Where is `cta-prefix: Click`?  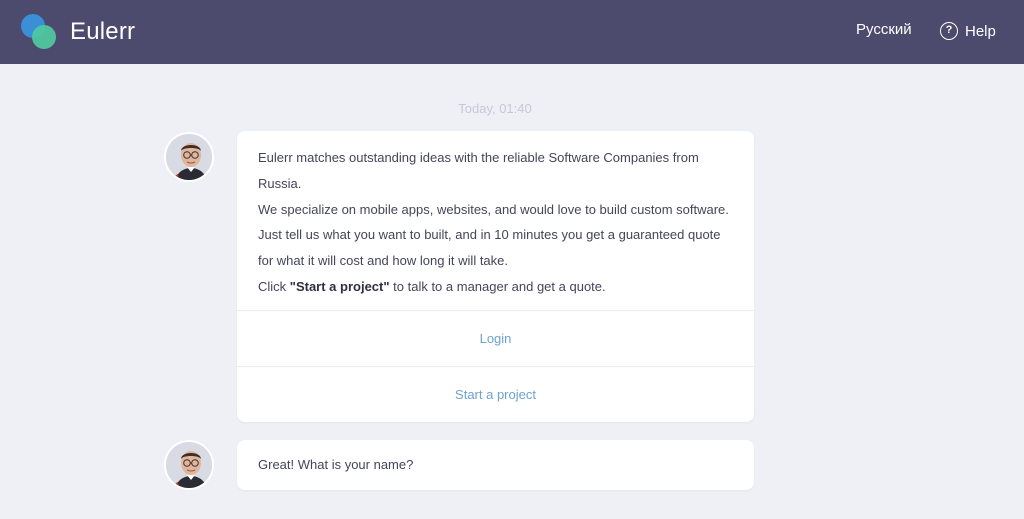
cta-prefix: Click is located at coordinates (274, 286).